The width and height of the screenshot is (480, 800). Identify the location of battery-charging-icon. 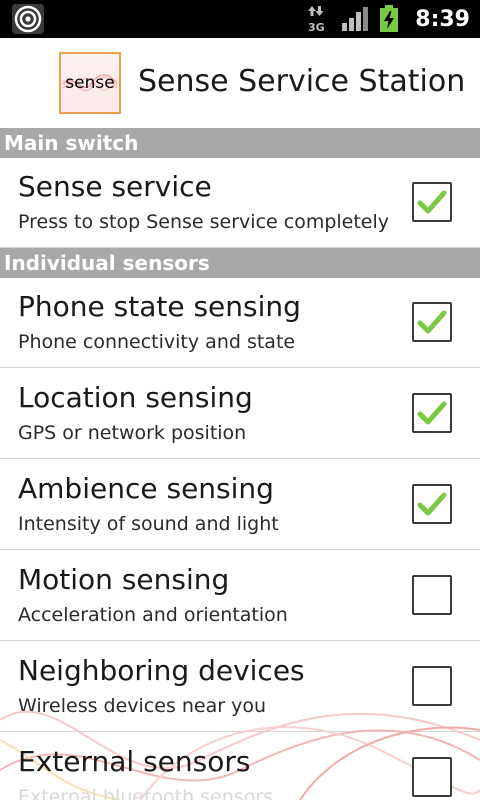
(389, 18).